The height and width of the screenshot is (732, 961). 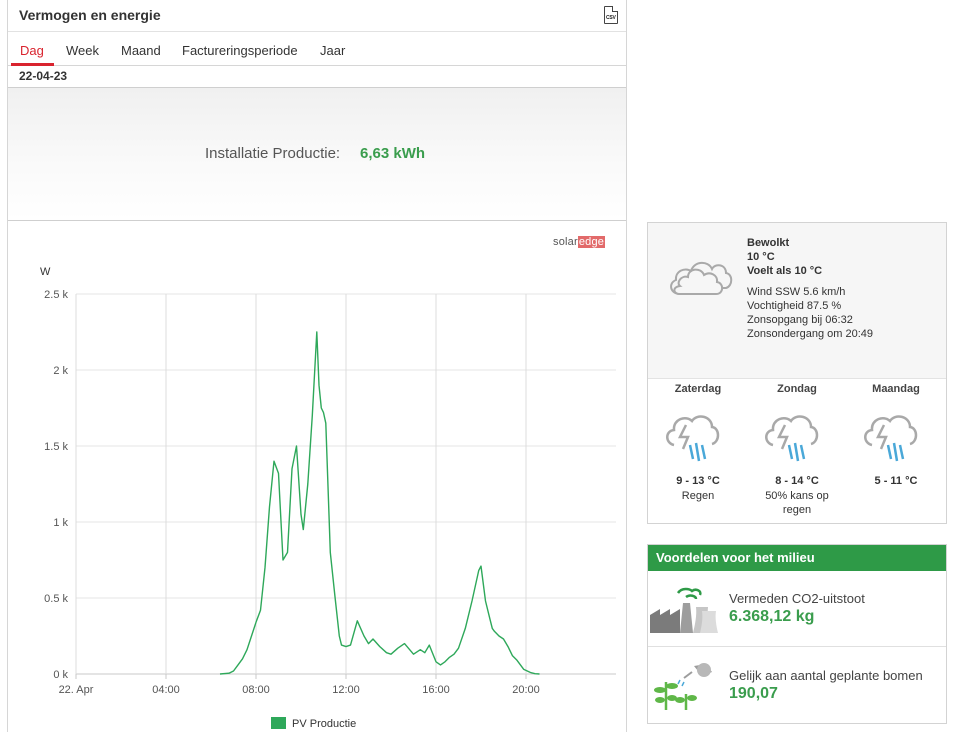 What do you see at coordinates (317, 16) in the screenshot?
I see `panel-header: Vermogen en energie CSV` at bounding box center [317, 16].